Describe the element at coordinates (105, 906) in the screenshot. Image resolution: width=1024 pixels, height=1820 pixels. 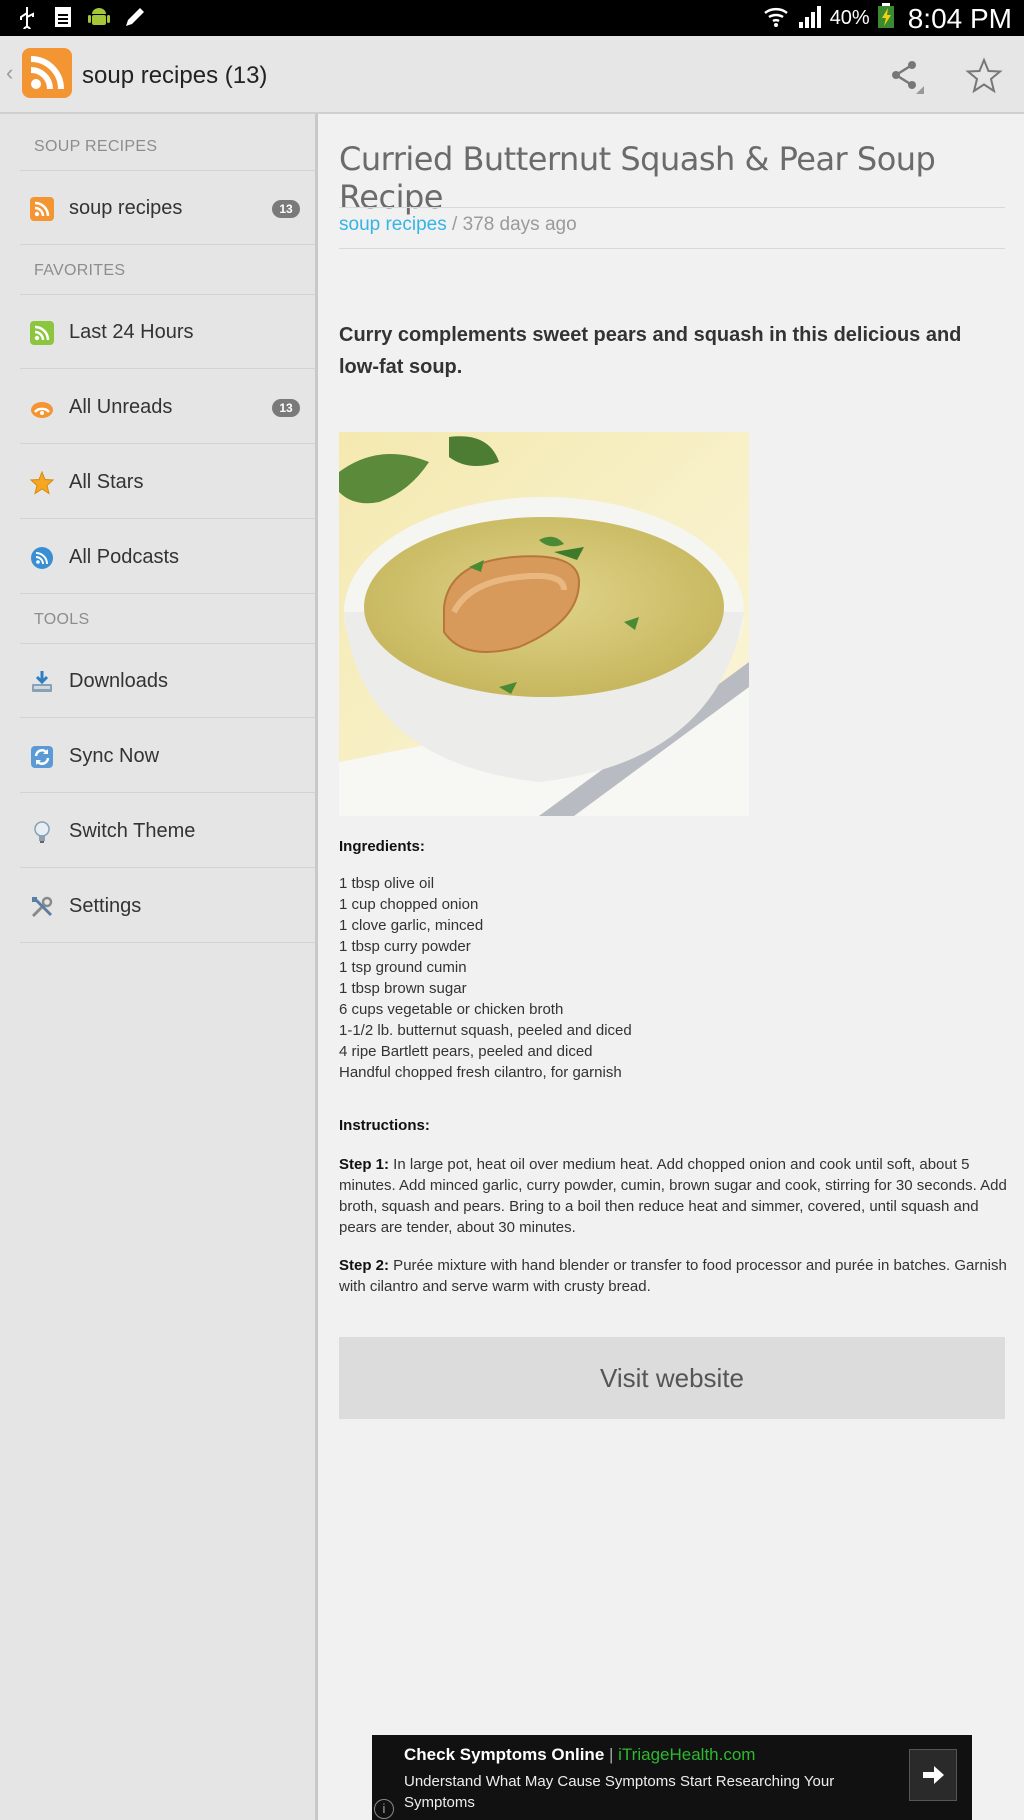
I see `sidebar-item-label: Settings` at that location.